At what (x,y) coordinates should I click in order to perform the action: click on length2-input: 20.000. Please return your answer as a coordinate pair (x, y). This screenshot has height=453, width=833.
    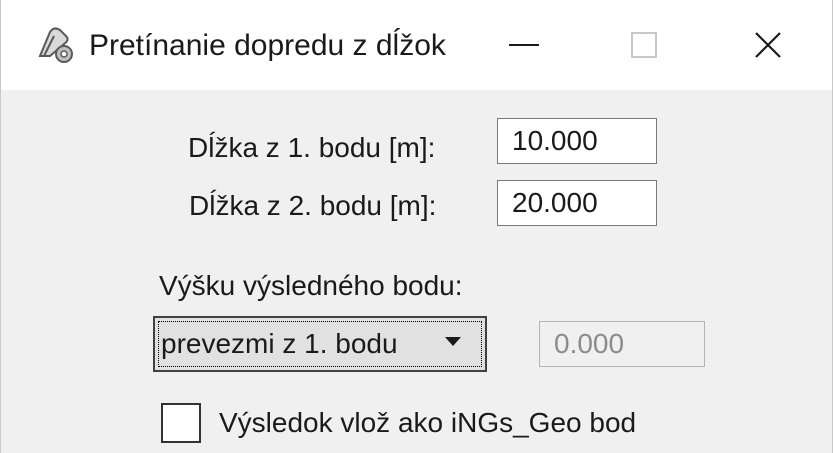
    Looking at the image, I should click on (577, 203).